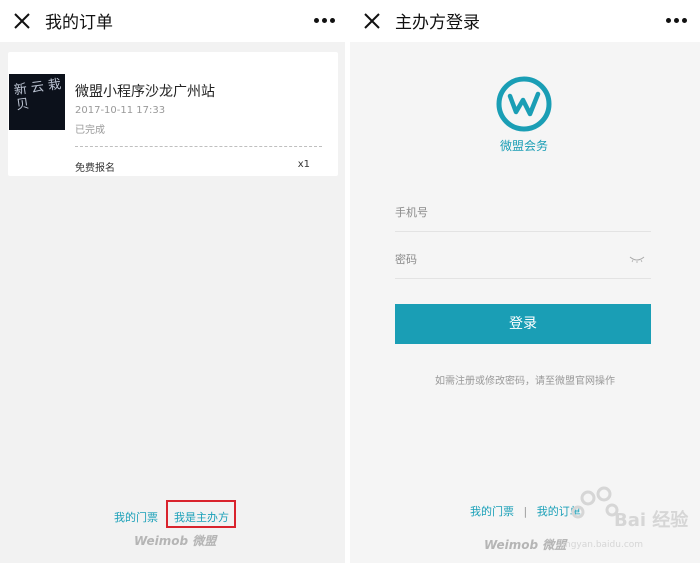 This screenshot has height=563, width=700. What do you see at coordinates (95, 168) in the screenshot?
I see `ticket-name: 免费报名` at bounding box center [95, 168].